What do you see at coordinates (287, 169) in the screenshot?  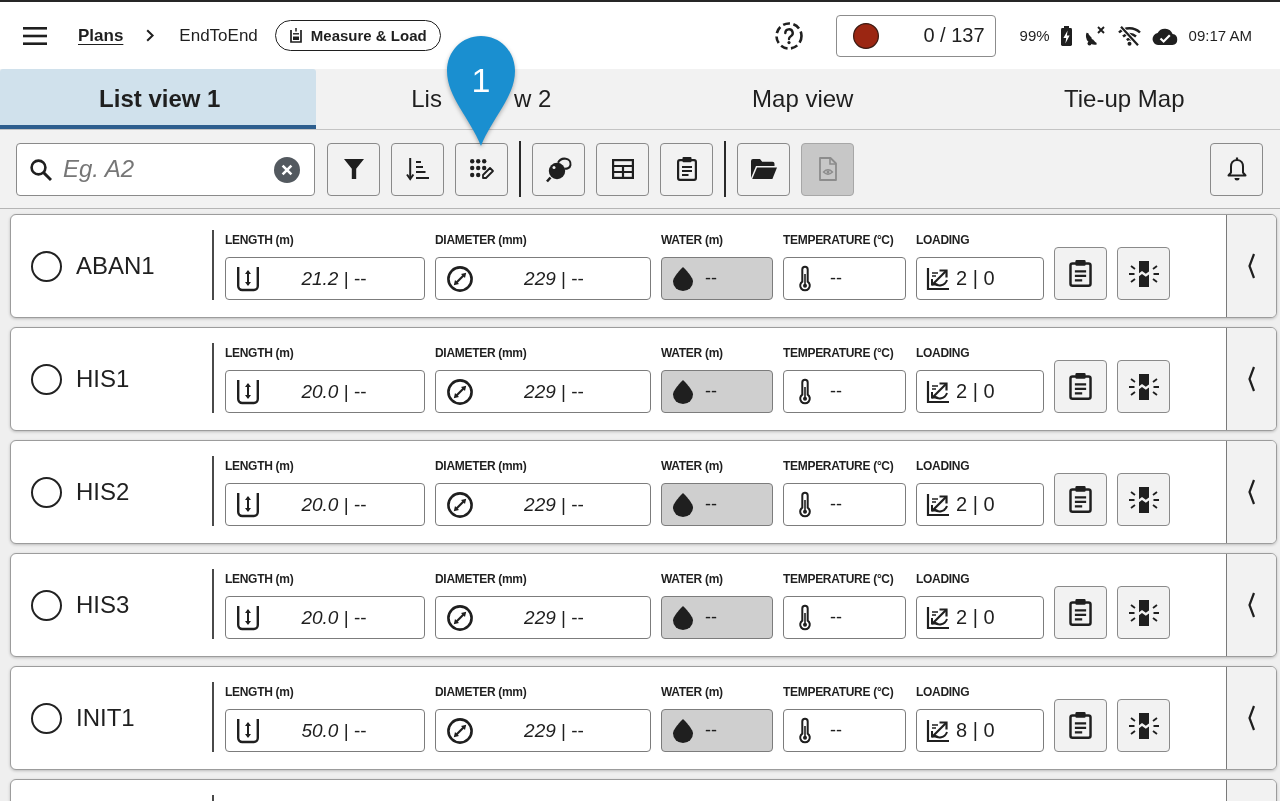 I see `clear-icon` at bounding box center [287, 169].